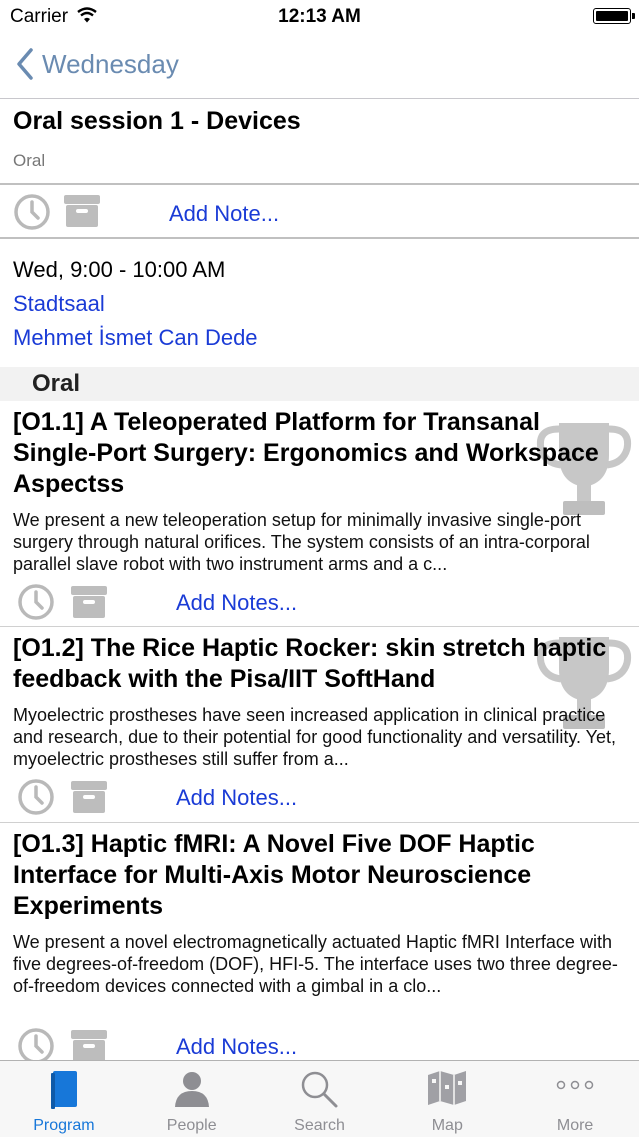 The image size is (639, 1137). I want to click on person-icon, so click(191, 1089).